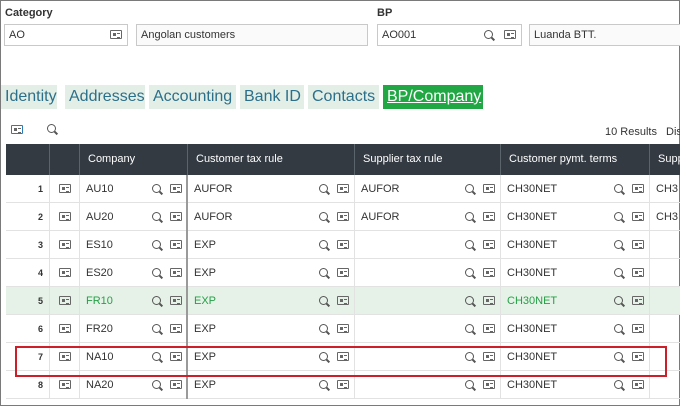 This screenshot has width=680, height=406. I want to click on tab-accounting: Accounting, so click(192, 97).